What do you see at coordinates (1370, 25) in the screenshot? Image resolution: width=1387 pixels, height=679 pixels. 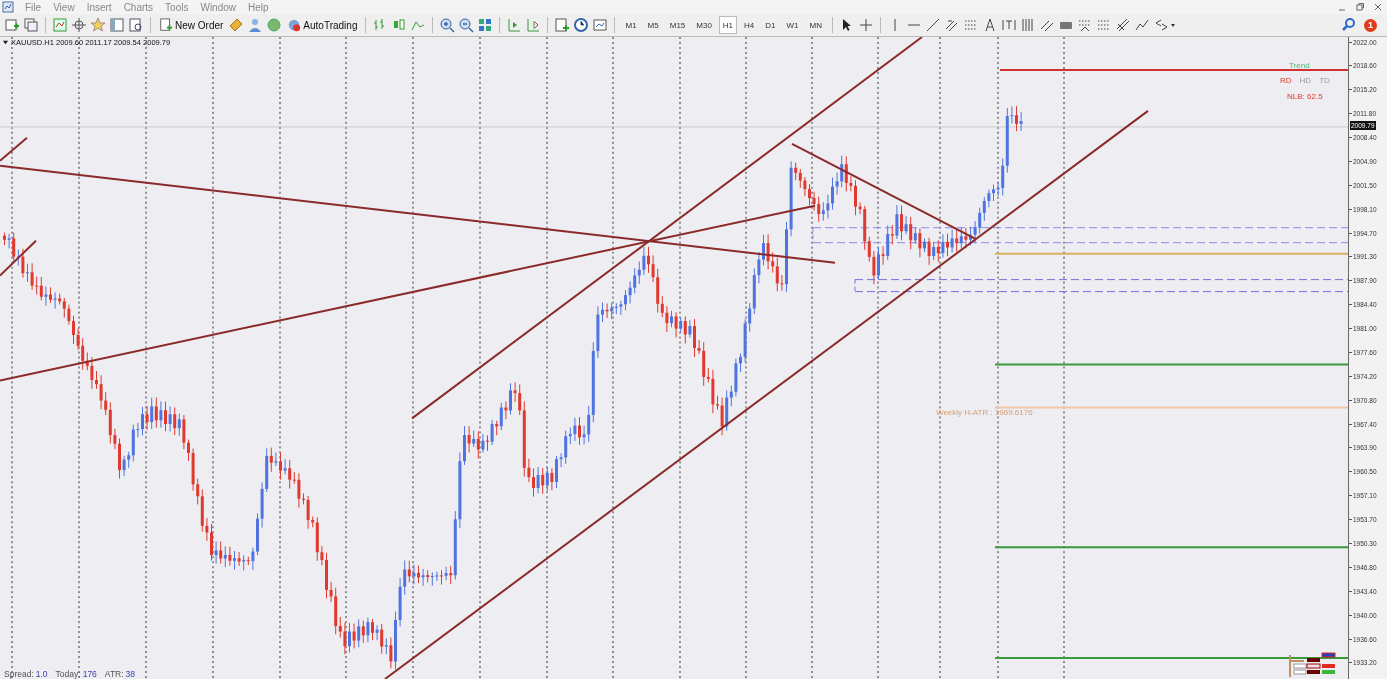 I see `notification-badge: 1` at bounding box center [1370, 25].